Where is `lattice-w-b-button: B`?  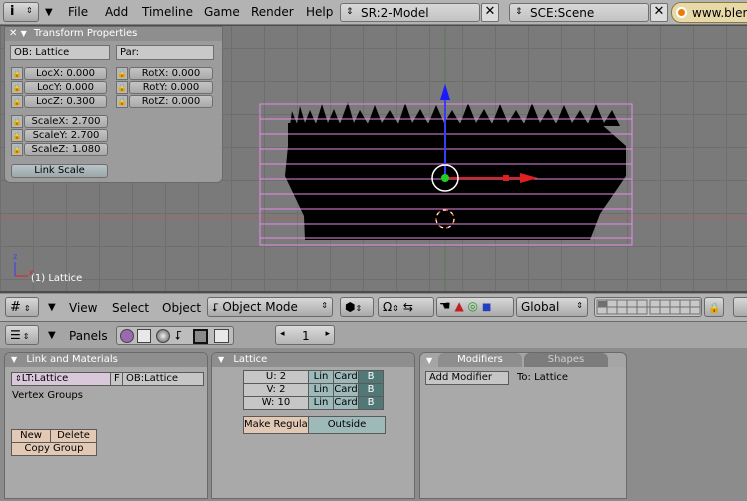
lattice-w-b-button: B is located at coordinates (371, 403).